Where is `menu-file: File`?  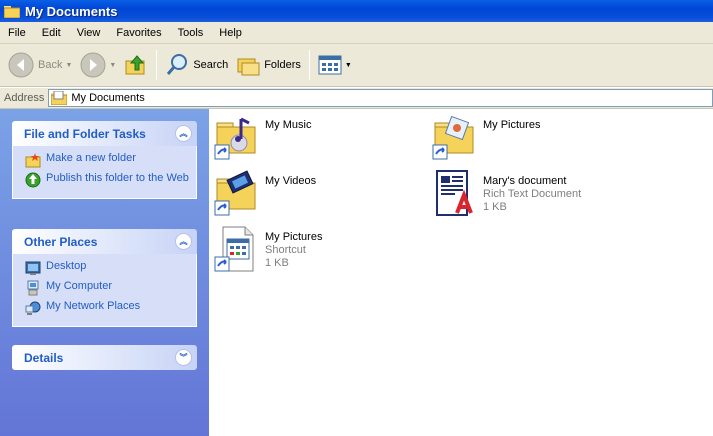
menu-file: File is located at coordinates (17, 33).